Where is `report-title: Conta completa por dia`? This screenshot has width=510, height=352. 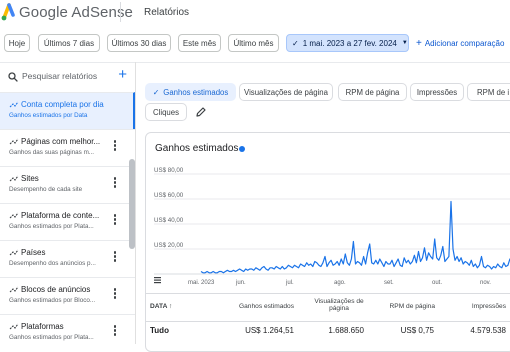
report-title: Conta completa por dia is located at coordinates (62, 104).